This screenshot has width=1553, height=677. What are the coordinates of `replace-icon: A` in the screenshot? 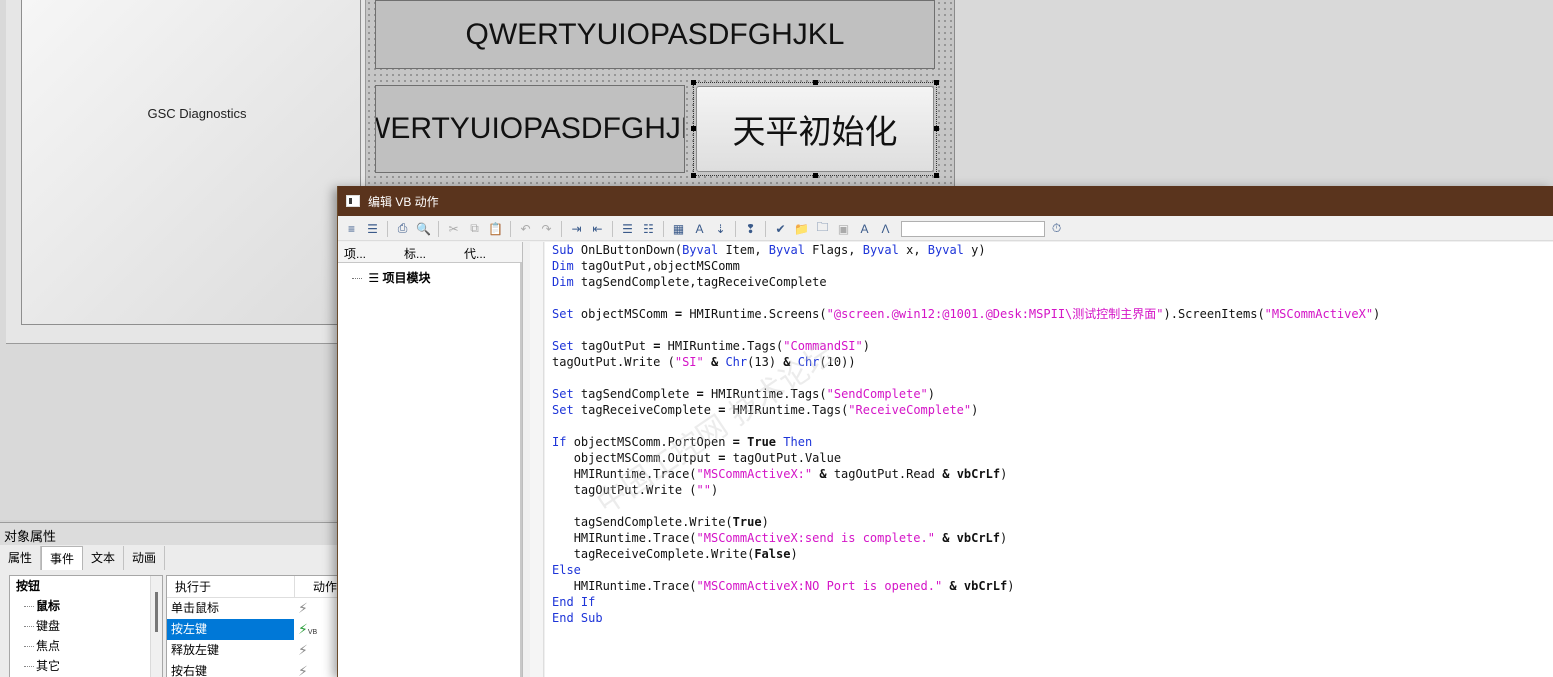 It's located at (699, 229).